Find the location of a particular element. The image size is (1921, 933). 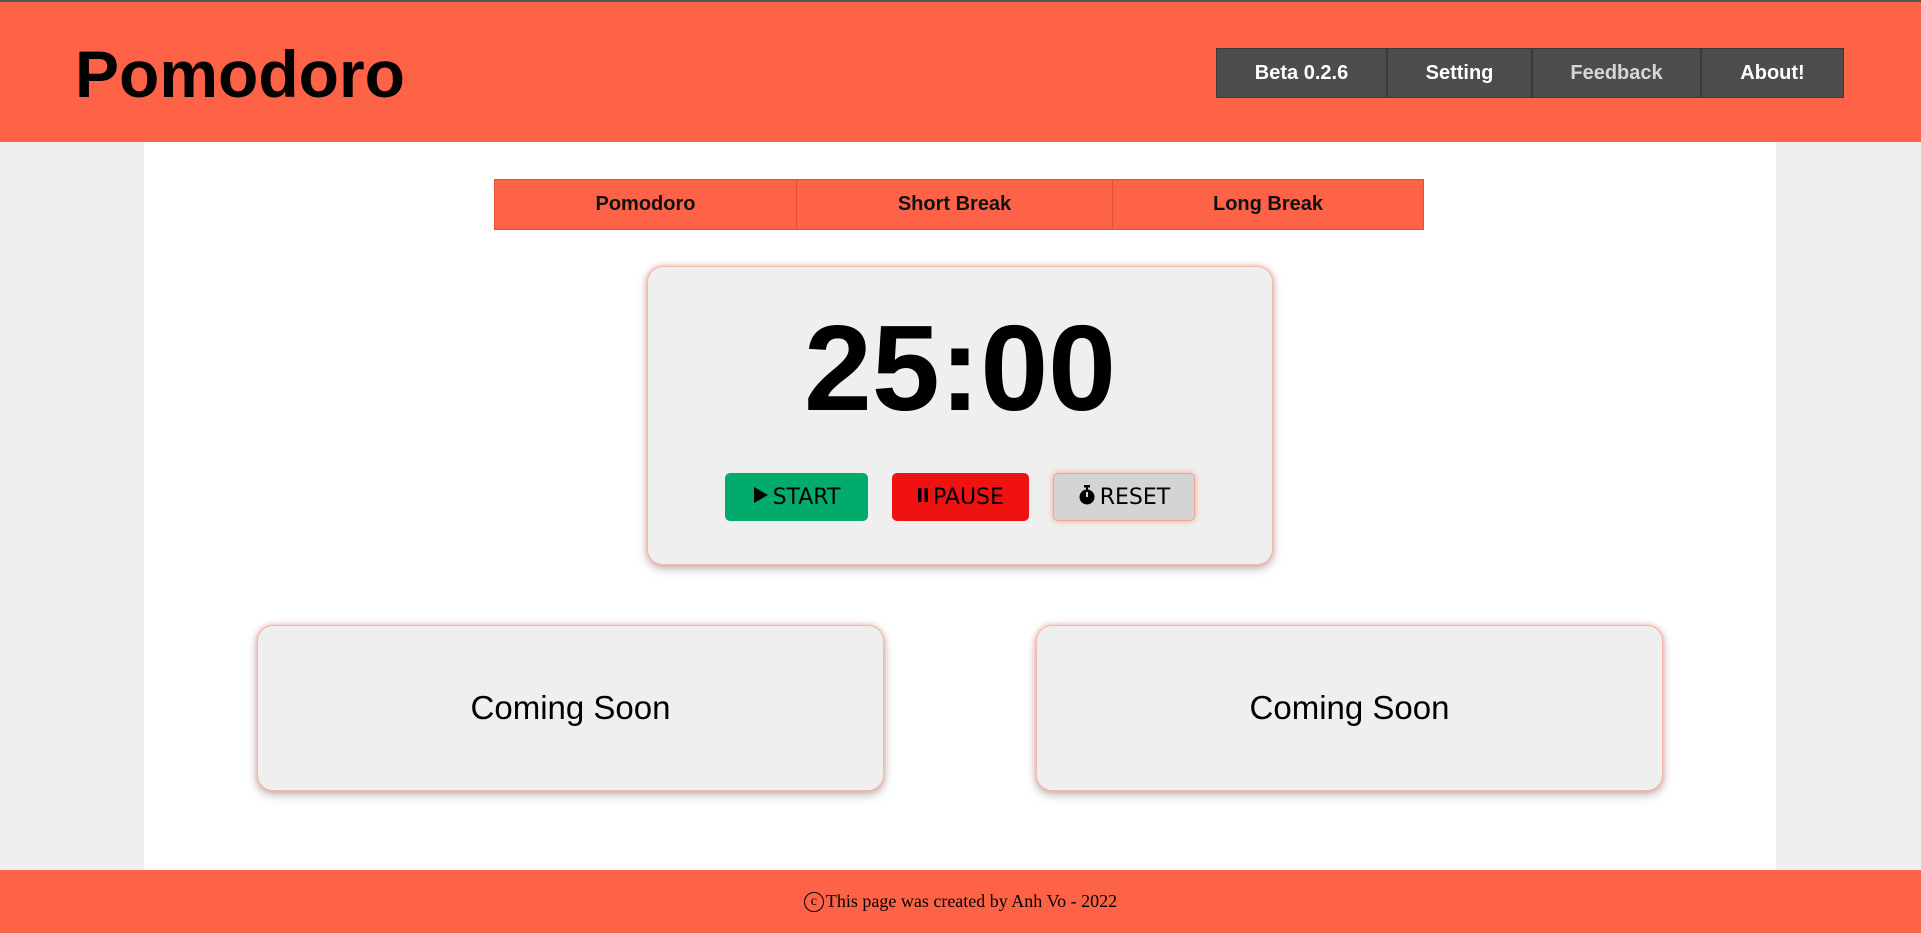

stopwatch-icon is located at coordinates (1087, 497).